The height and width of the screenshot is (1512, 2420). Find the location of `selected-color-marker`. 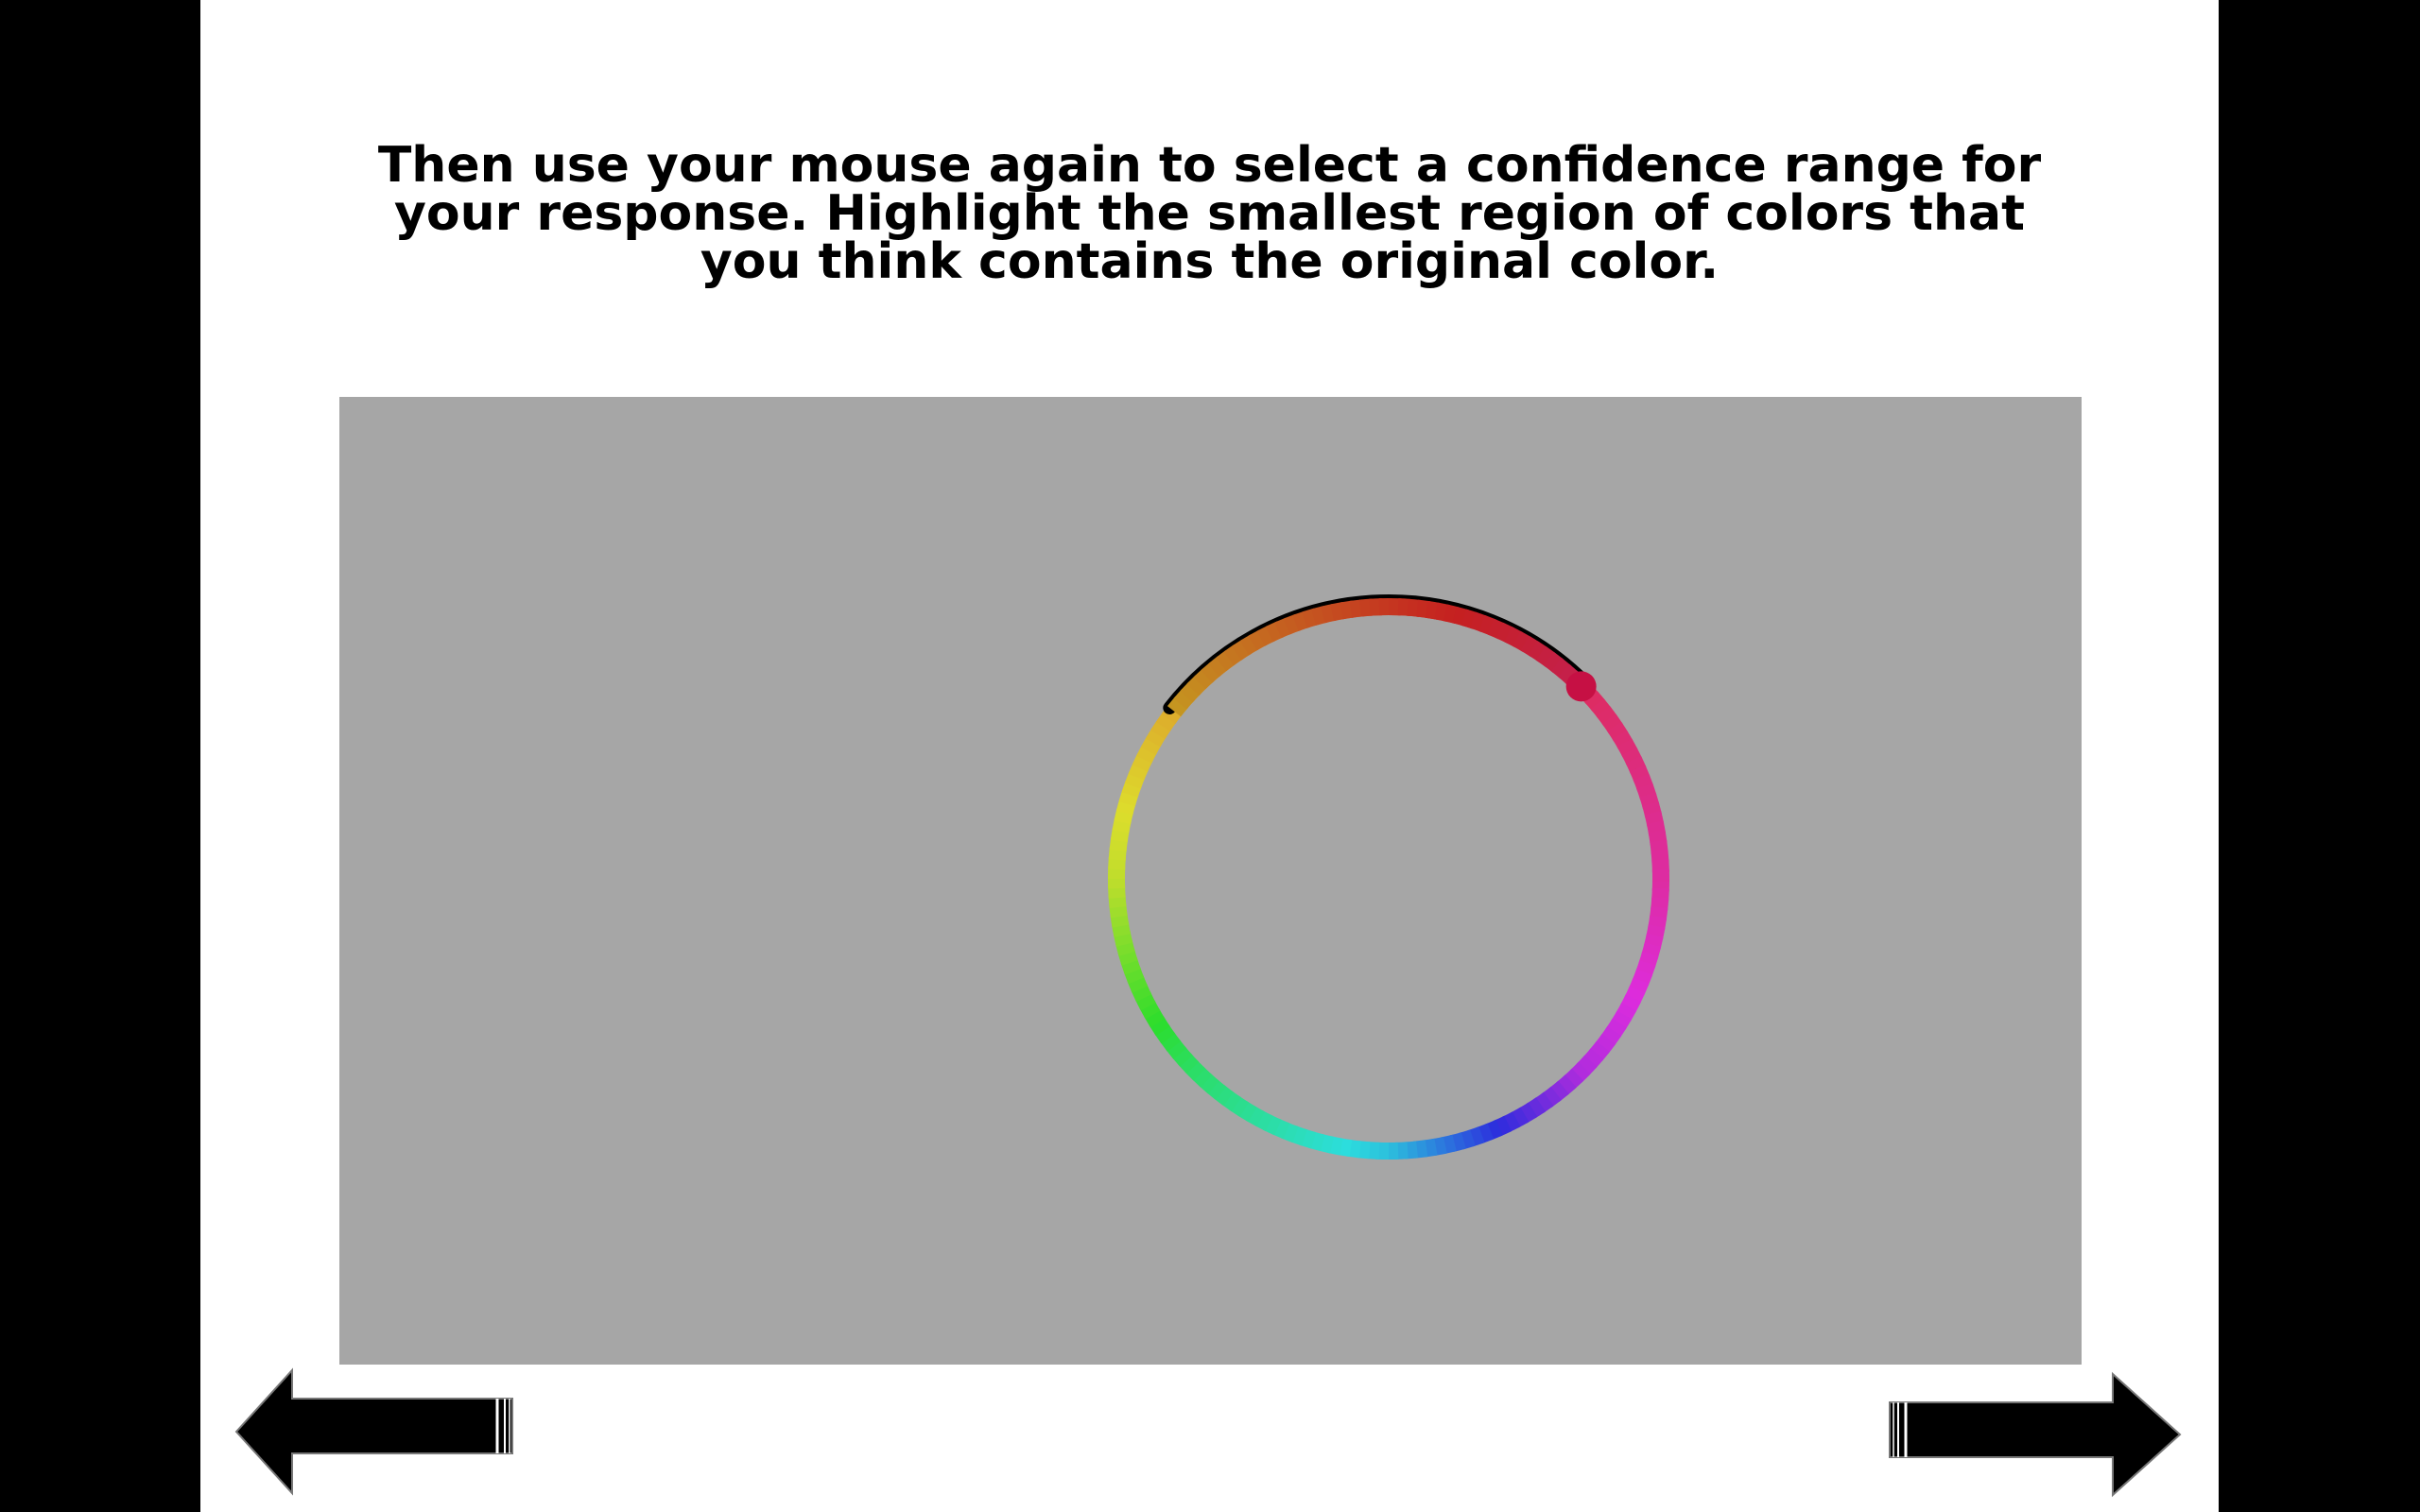

selected-color-marker is located at coordinates (1581, 686).